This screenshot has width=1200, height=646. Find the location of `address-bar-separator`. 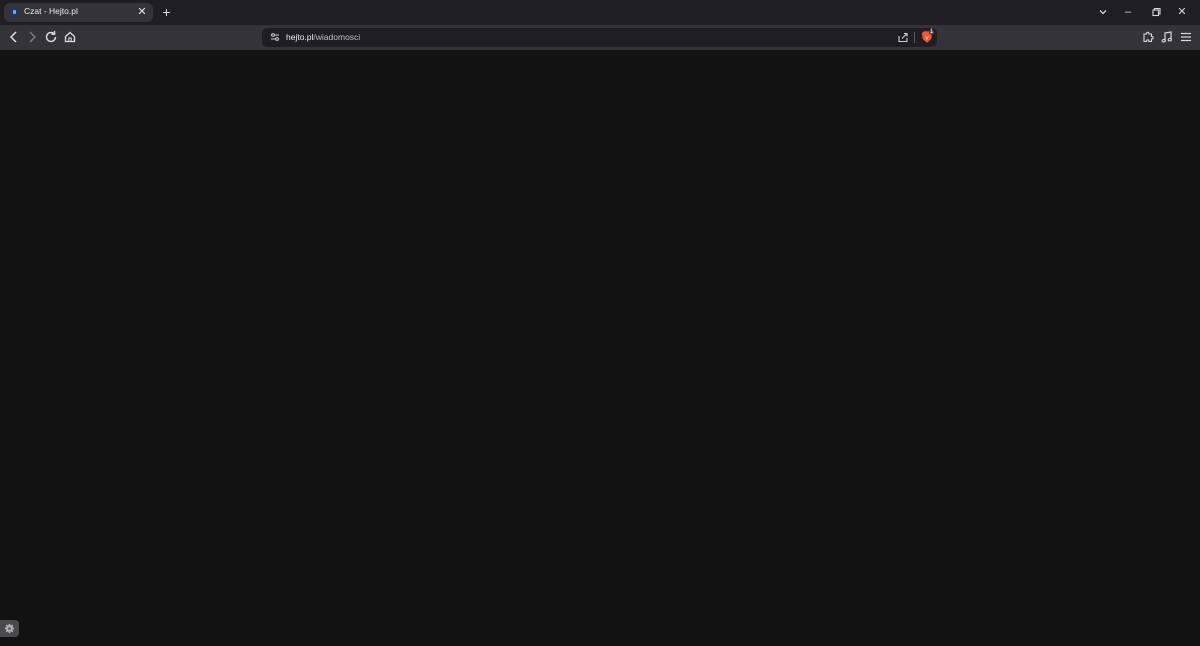

address-bar-separator is located at coordinates (914, 37).